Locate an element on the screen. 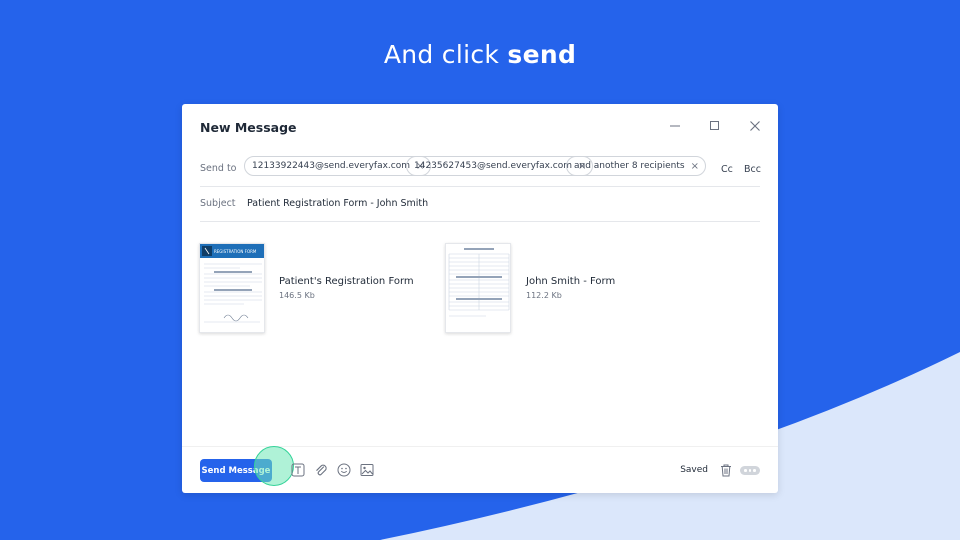 This screenshot has width=960, height=540. saved-status: Saved is located at coordinates (694, 470).